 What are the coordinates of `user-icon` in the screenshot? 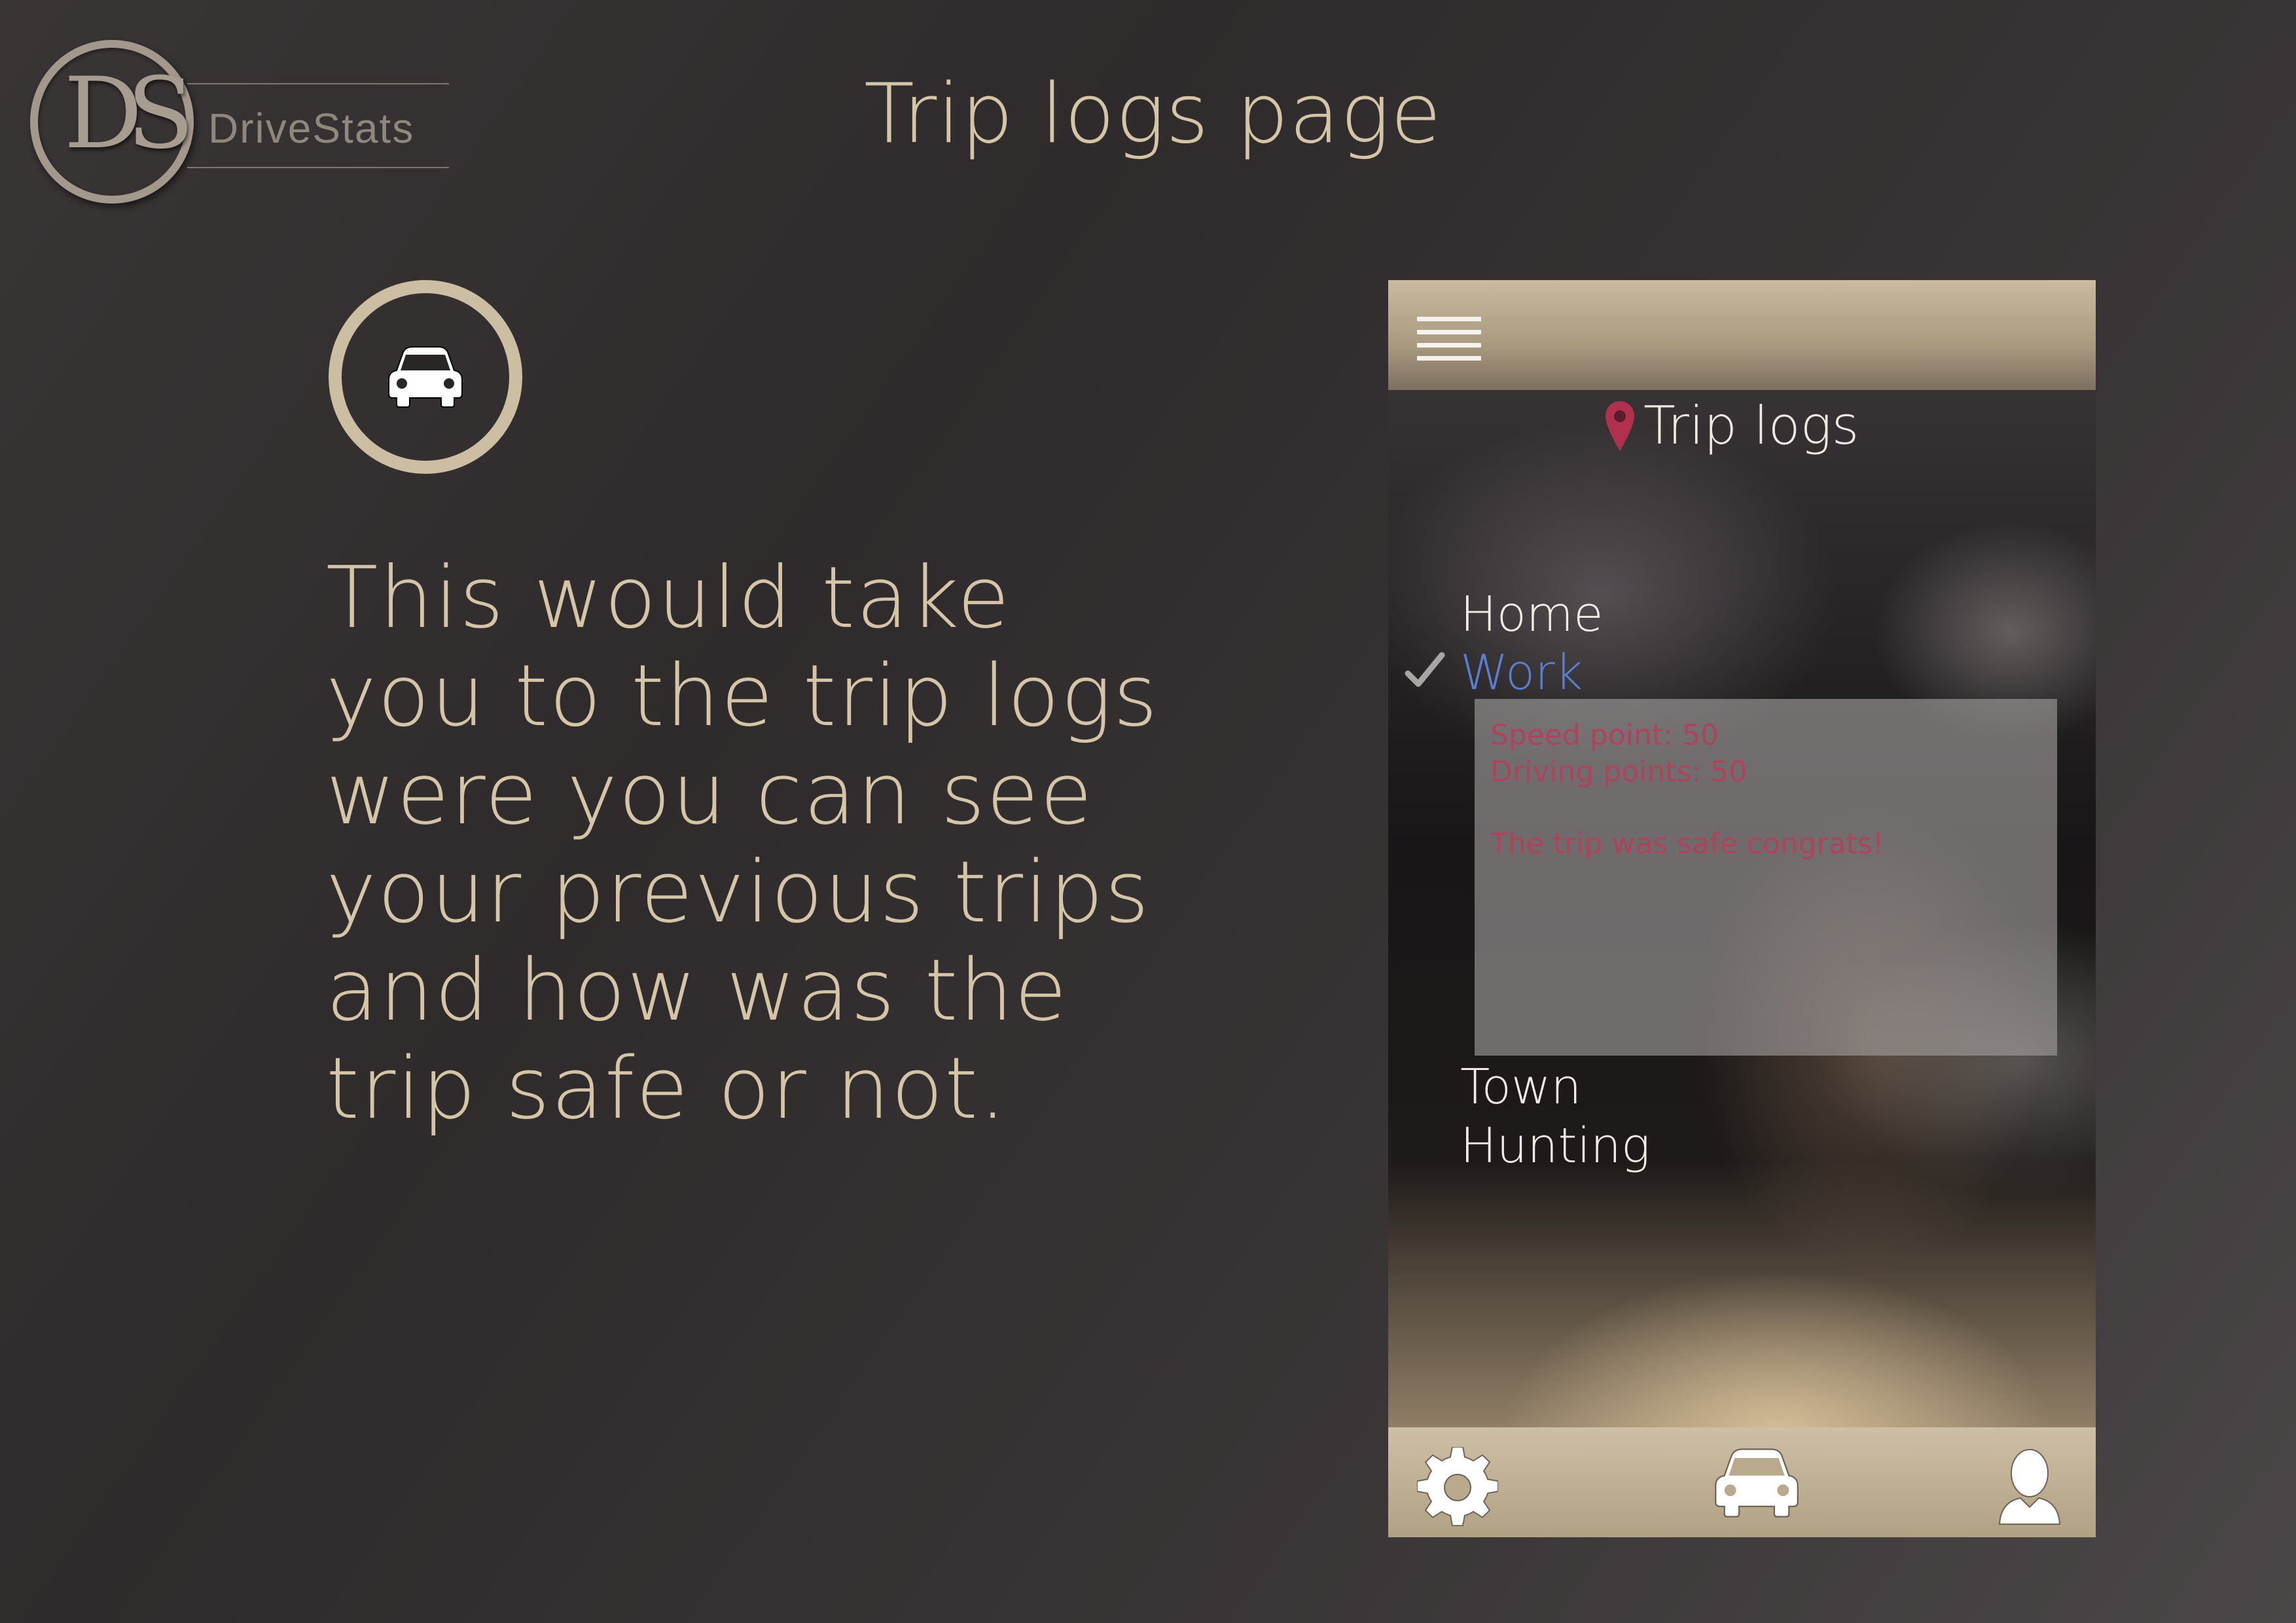 It's located at (2029, 1486).